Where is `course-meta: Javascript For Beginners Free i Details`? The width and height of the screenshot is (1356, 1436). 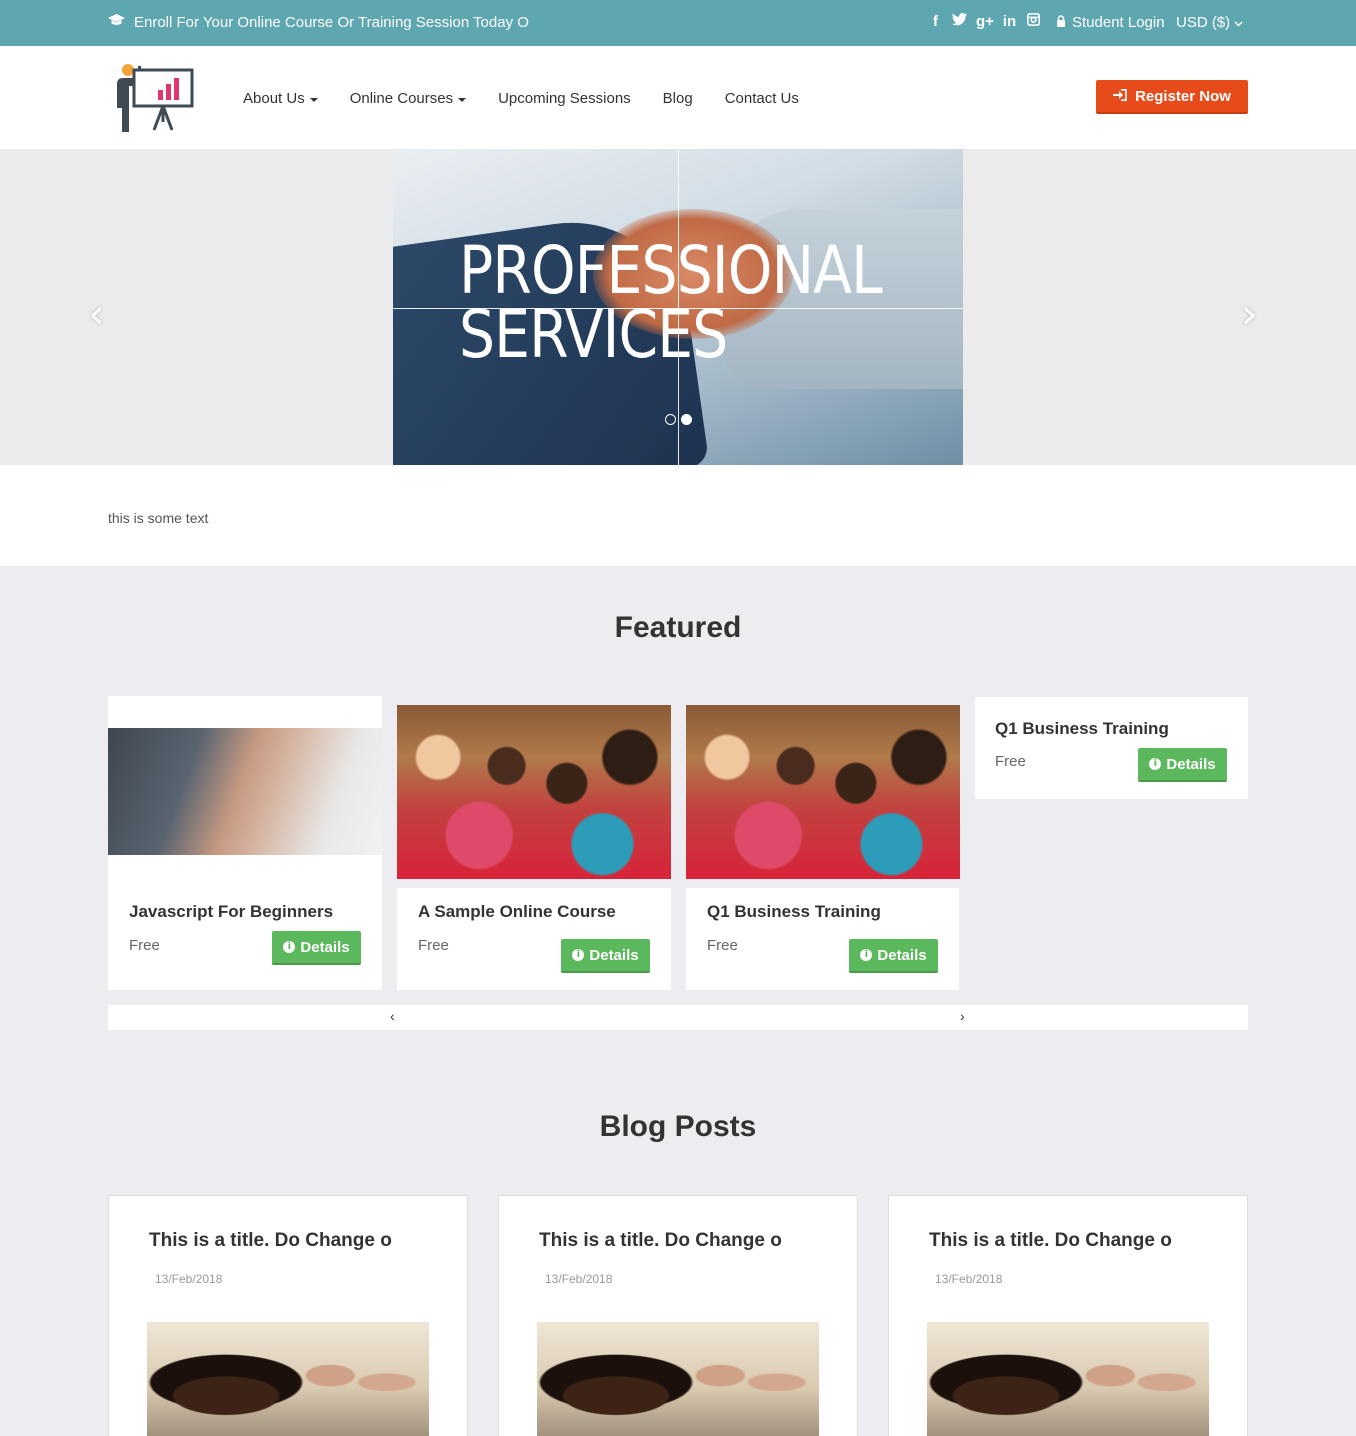 course-meta: Javascript For Beginners Free i Details is located at coordinates (245, 939).